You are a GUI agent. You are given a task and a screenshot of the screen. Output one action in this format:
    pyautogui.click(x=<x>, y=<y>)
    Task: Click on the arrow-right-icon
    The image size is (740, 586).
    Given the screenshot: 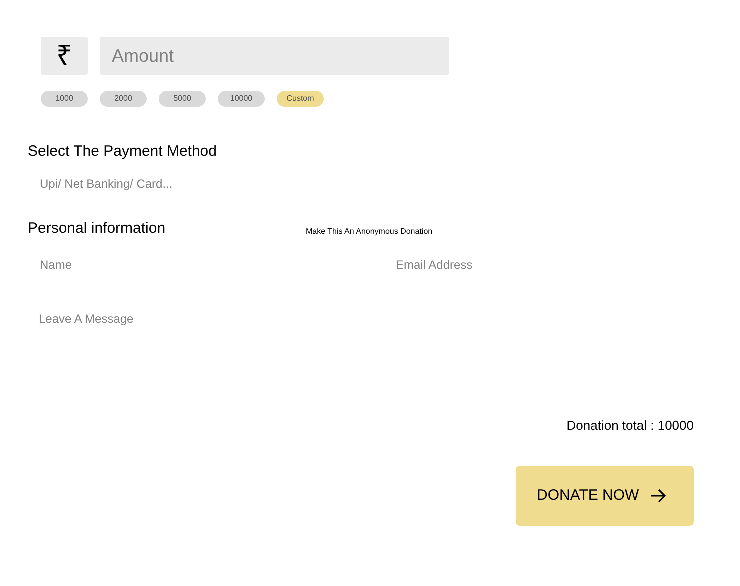 What is the action you would take?
    pyautogui.click(x=658, y=496)
    